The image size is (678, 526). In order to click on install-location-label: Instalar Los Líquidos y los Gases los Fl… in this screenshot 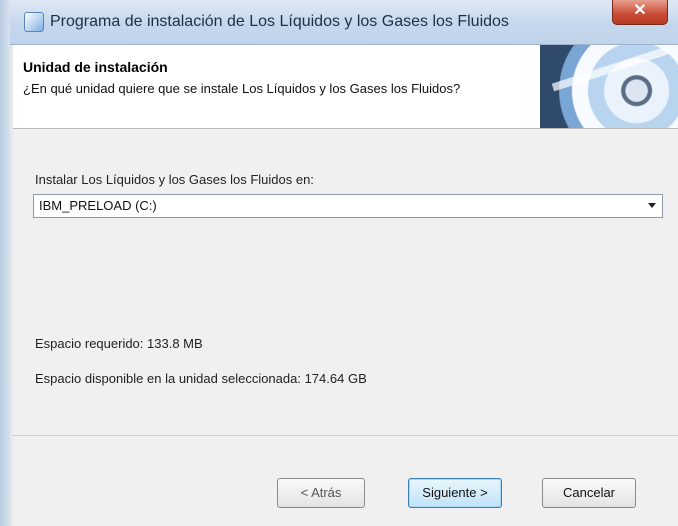, I will do `click(174, 179)`.